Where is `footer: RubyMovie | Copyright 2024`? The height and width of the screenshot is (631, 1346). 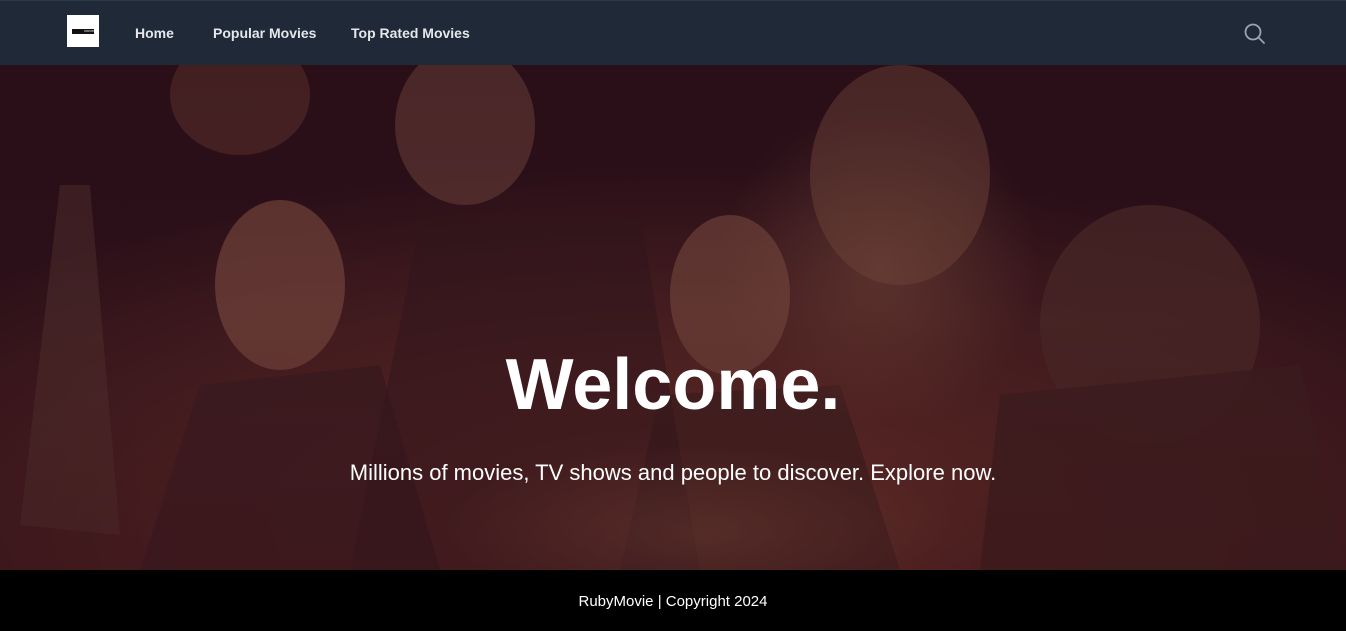 footer: RubyMovie | Copyright 2024 is located at coordinates (673, 600).